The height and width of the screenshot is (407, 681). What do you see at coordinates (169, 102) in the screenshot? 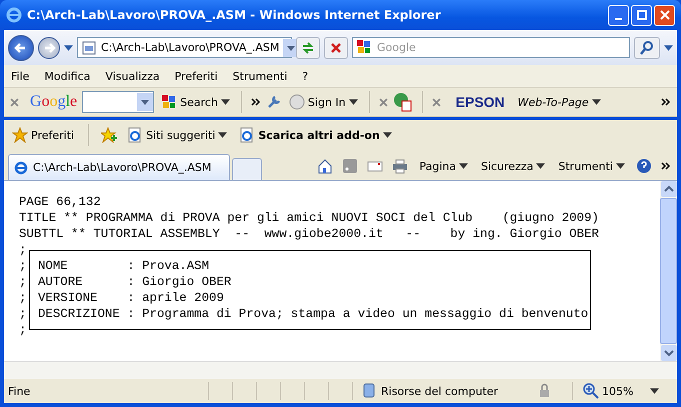
I see `google-icon` at bounding box center [169, 102].